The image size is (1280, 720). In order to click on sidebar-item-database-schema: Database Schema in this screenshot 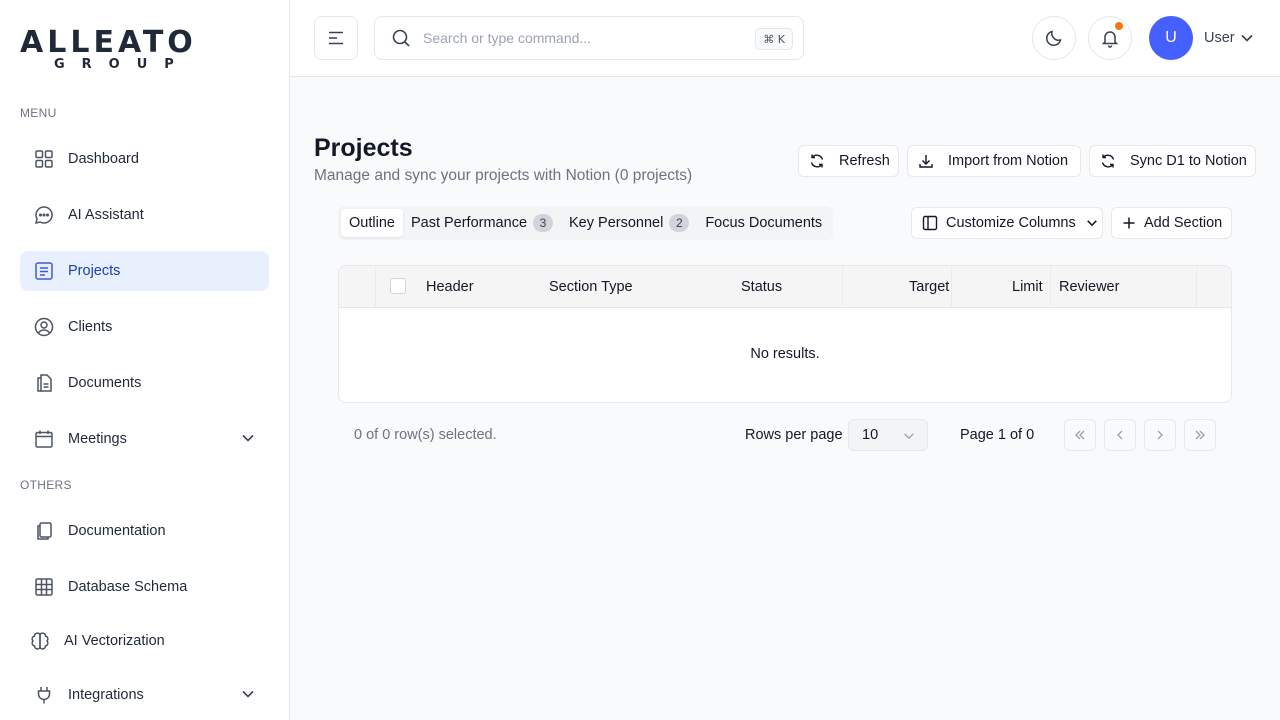, I will do `click(144, 587)`.